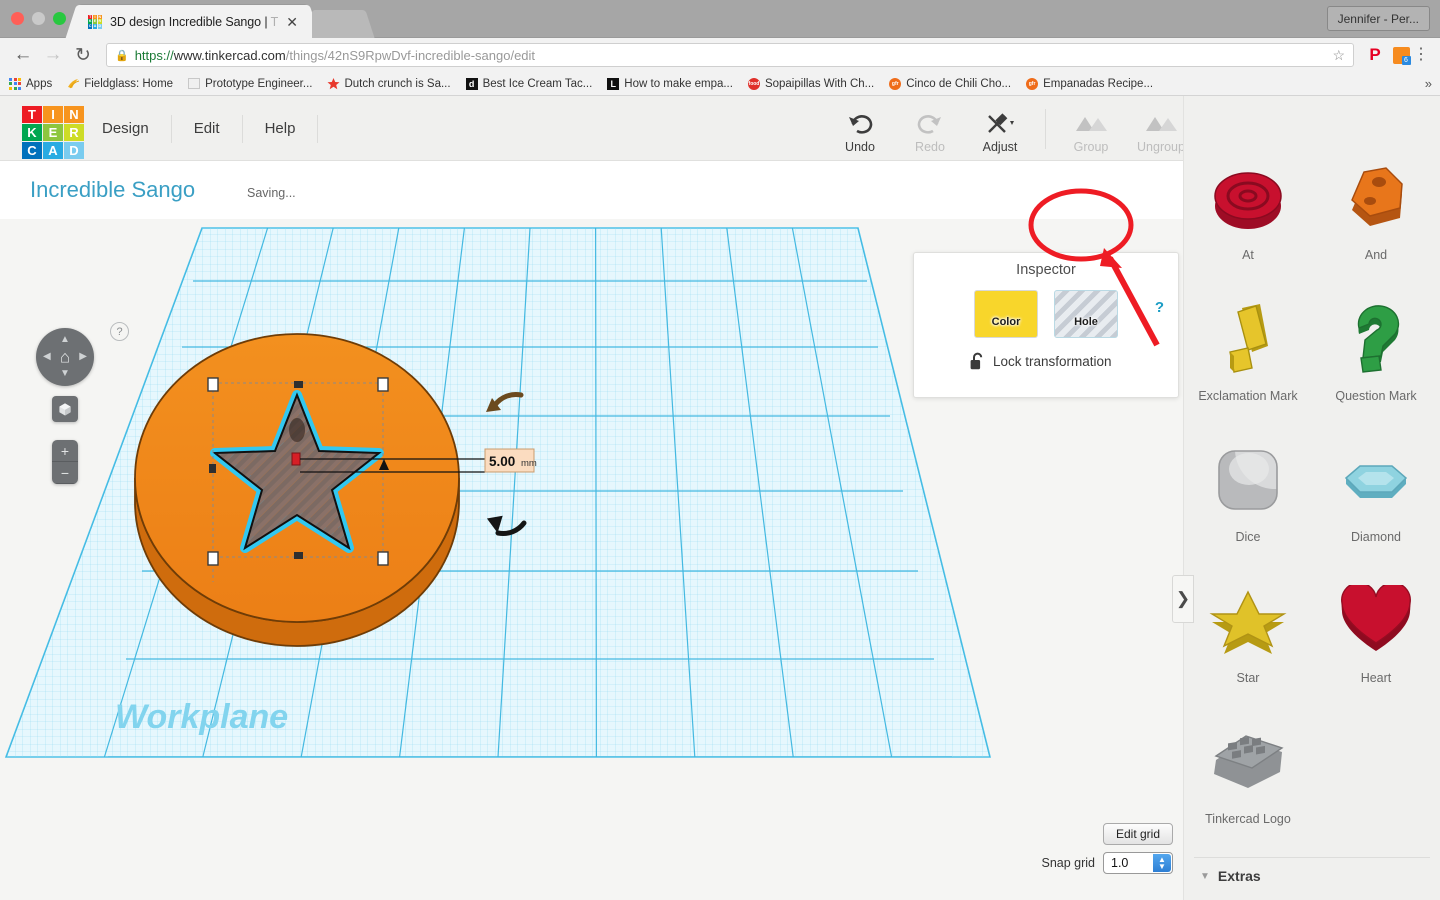  Describe the element at coordinates (207, 129) in the screenshot. I see `menu-item-edit: Edit` at that location.